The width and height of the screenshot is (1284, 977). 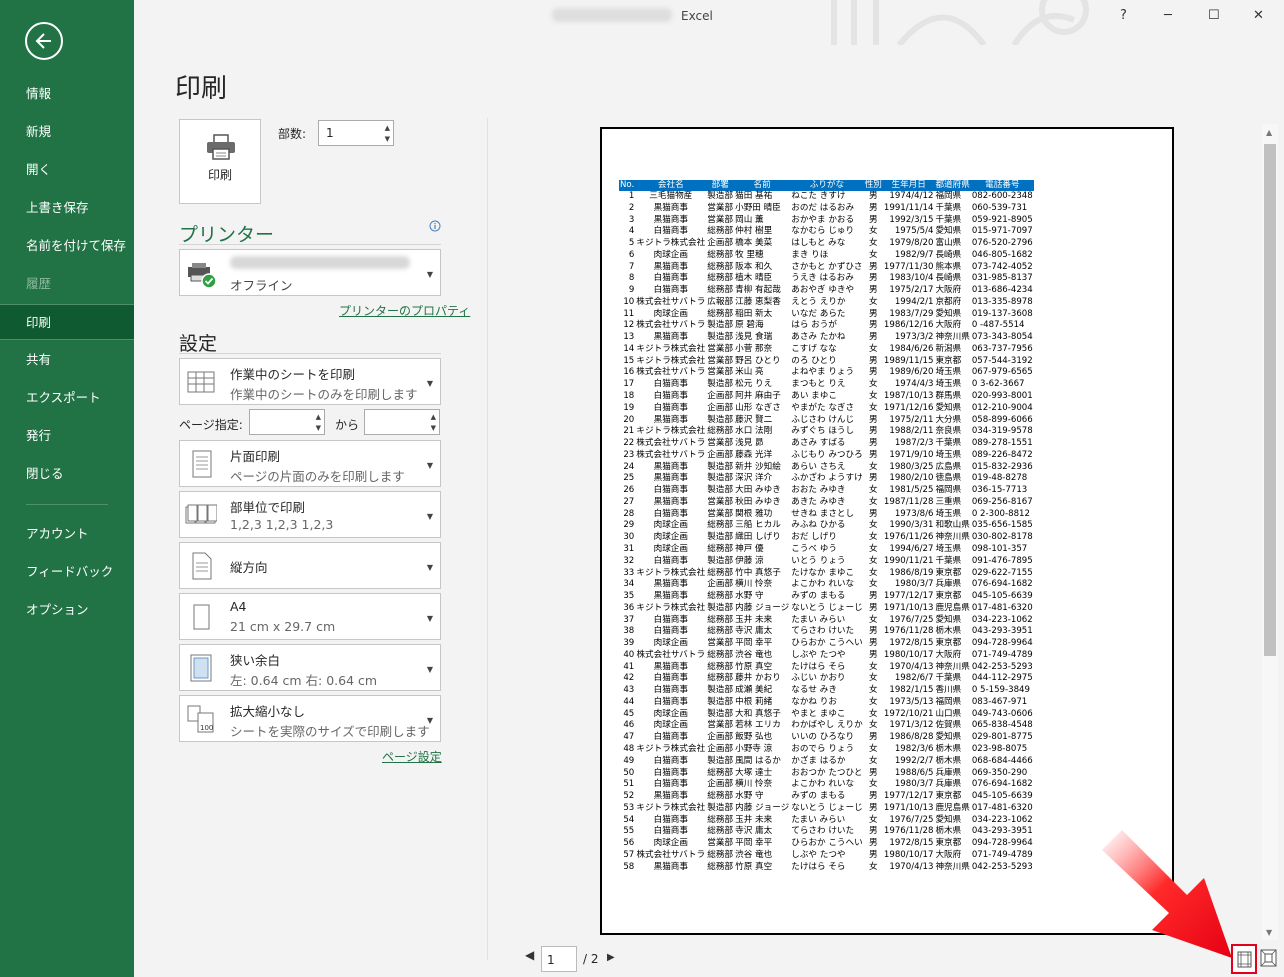 I want to click on printer-divider, so click(x=310, y=244).